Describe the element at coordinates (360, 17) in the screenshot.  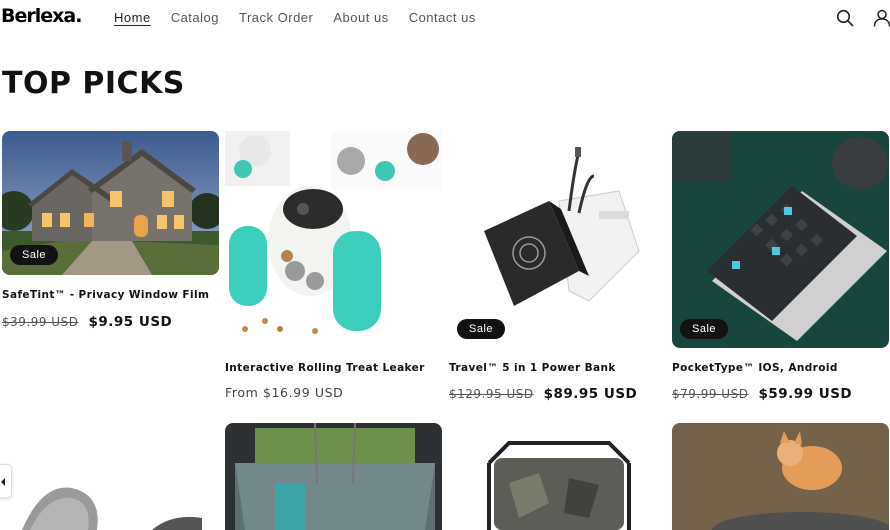
I see `nav-about-us: About us` at that location.